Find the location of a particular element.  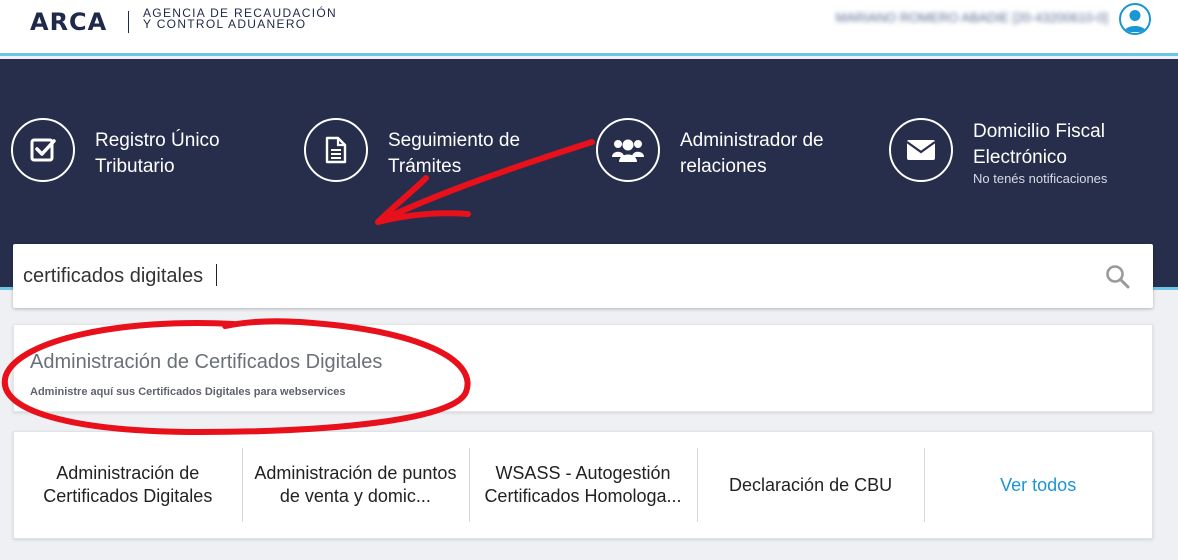

checkbox-icon is located at coordinates (43, 150).